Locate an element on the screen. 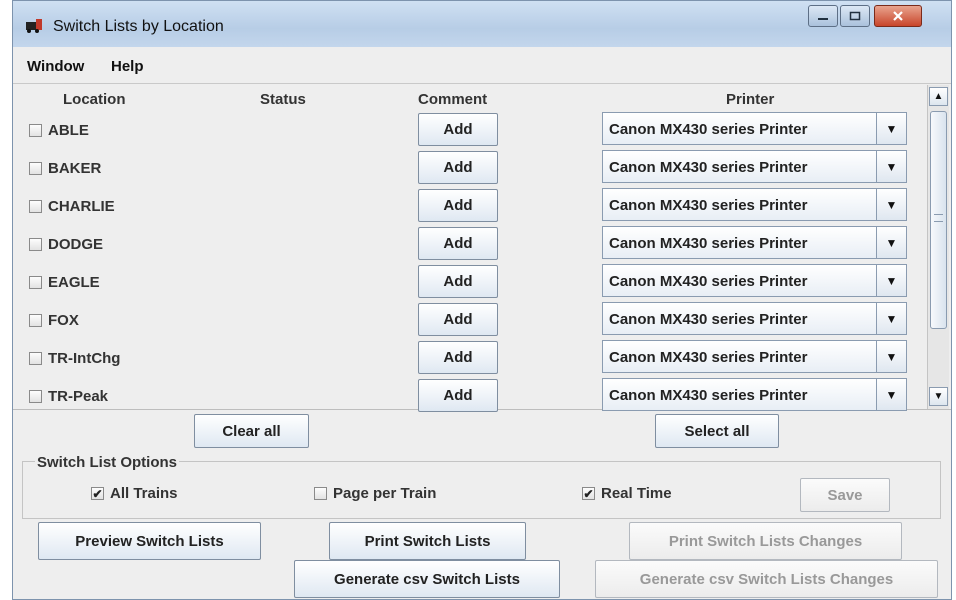 The height and width of the screenshot is (600, 956). menu-help: Help is located at coordinates (127, 66).